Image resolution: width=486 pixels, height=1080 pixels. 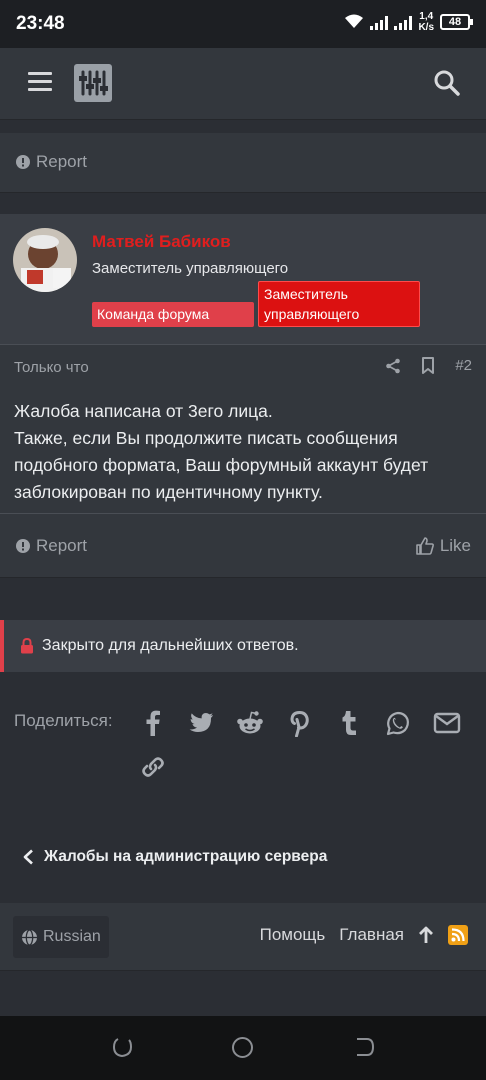 What do you see at coordinates (426, 16) in the screenshot?
I see `net-speed-value: 1,4` at bounding box center [426, 16].